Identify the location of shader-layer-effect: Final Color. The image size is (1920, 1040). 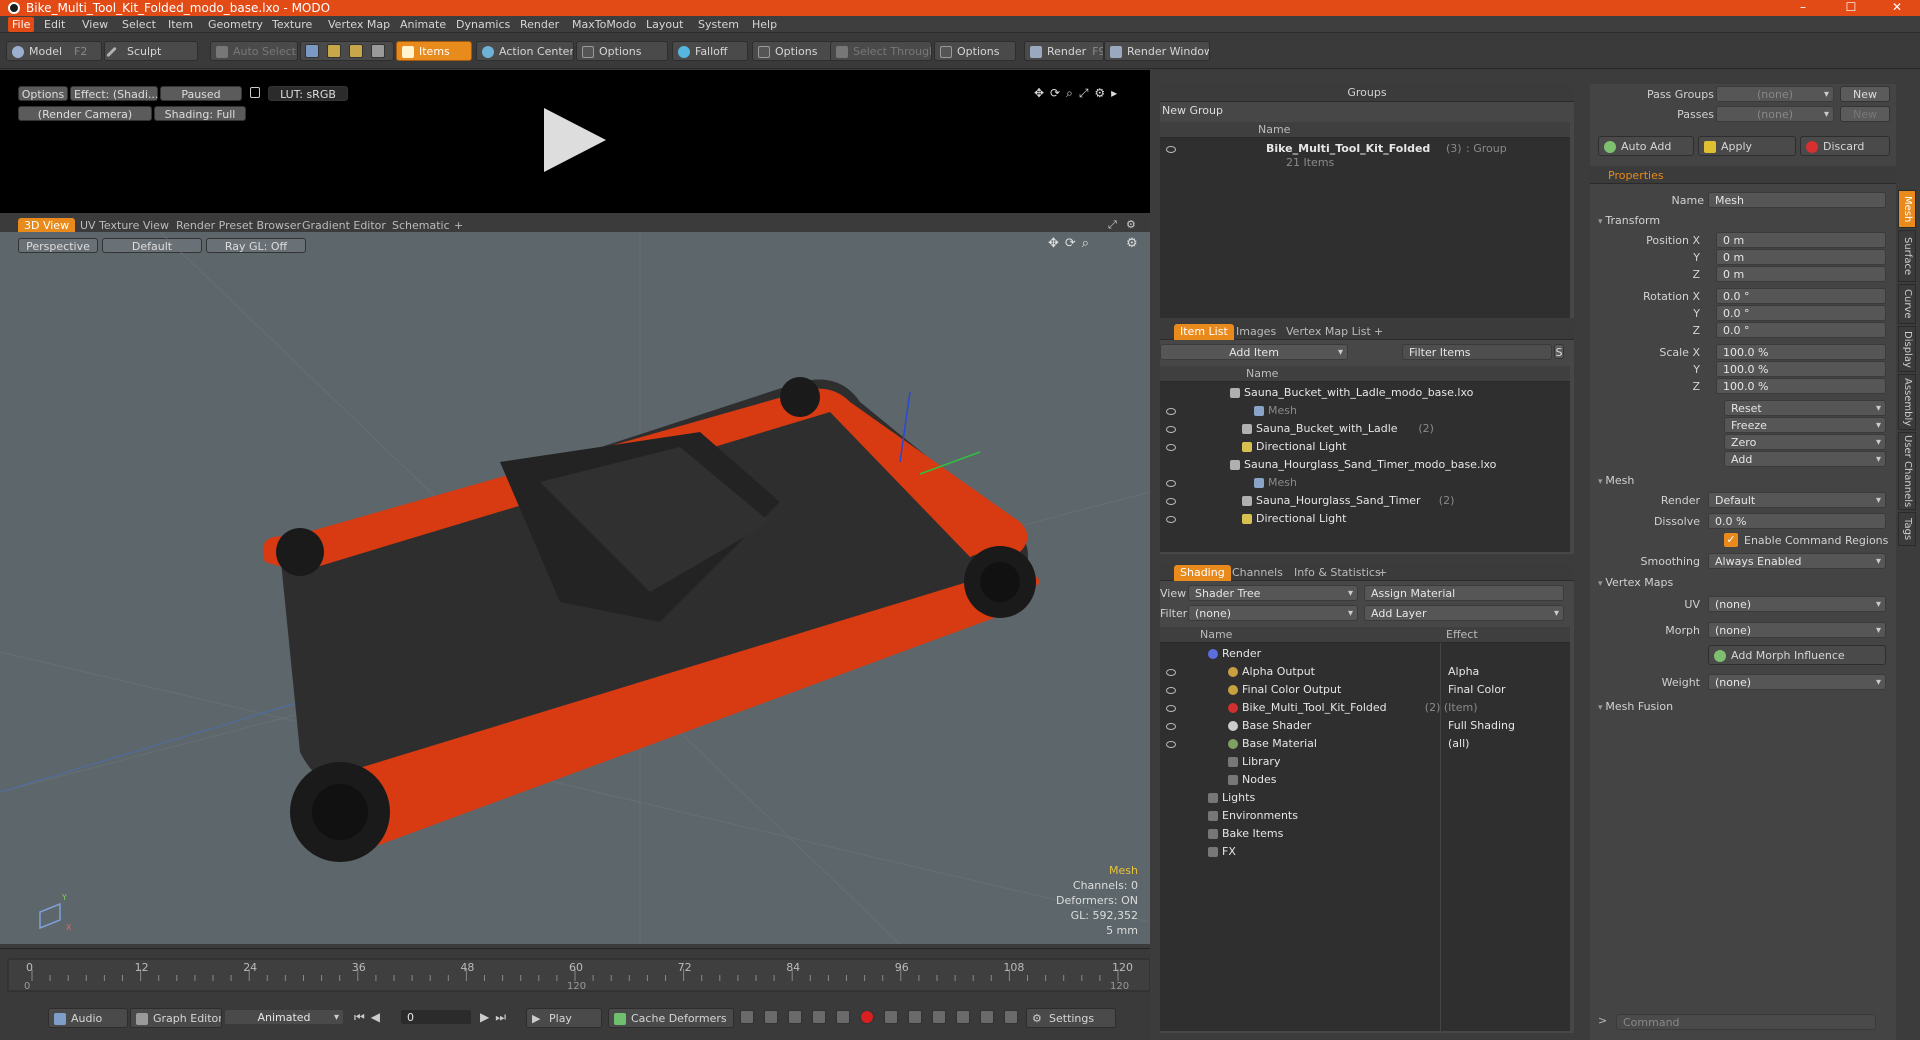
(1477, 690).